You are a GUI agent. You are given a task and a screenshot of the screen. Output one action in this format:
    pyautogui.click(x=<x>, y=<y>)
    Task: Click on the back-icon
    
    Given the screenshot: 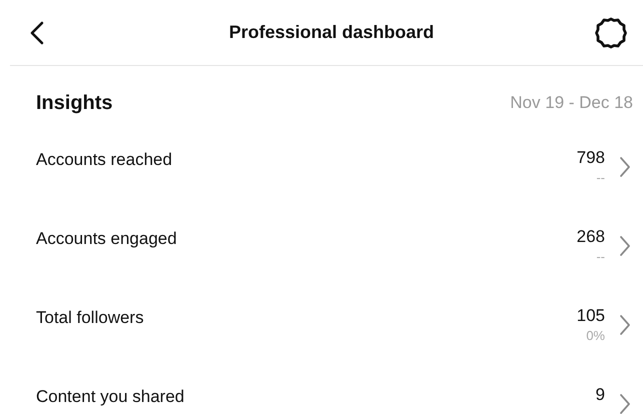 What is the action you would take?
    pyautogui.click(x=37, y=32)
    